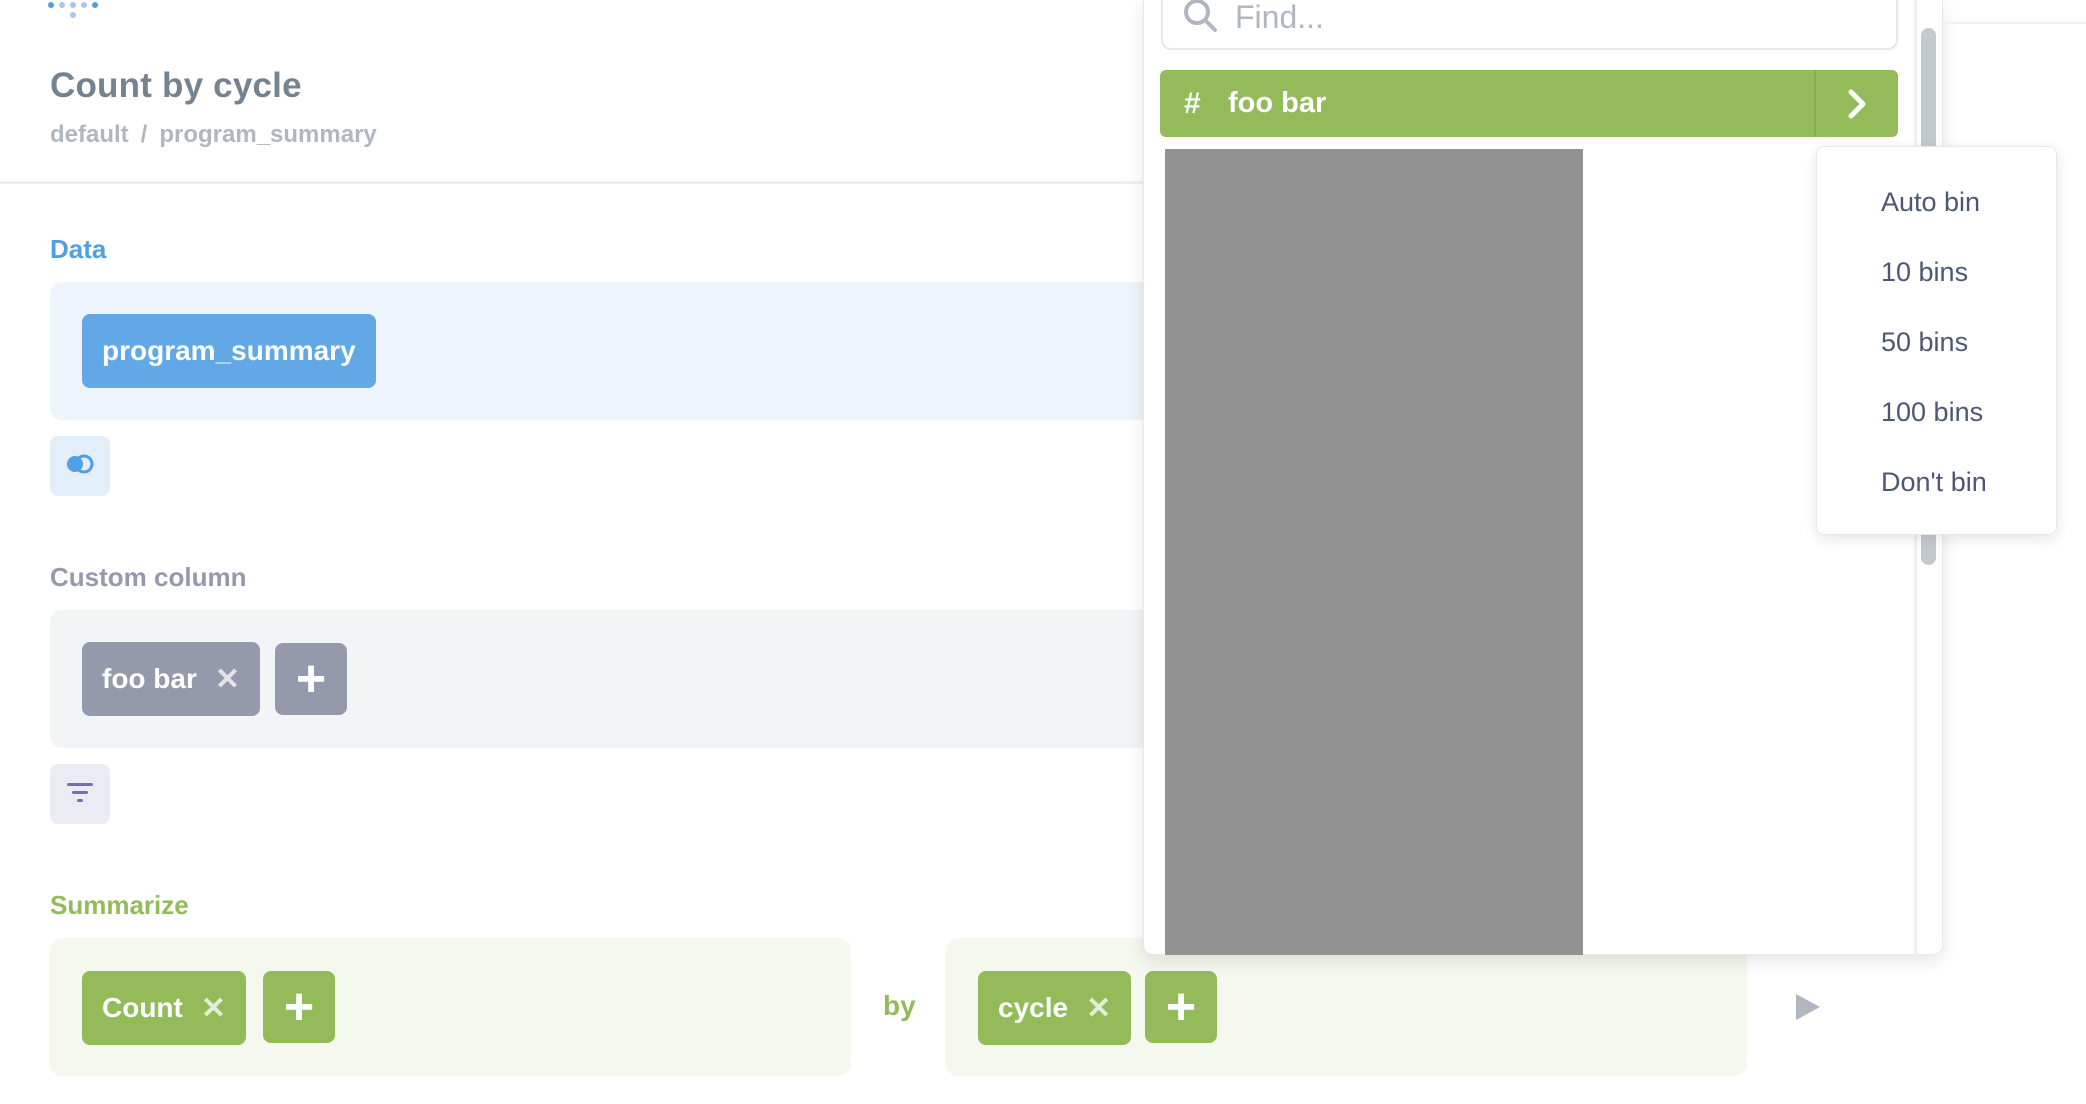 This screenshot has height=1104, width=2086. I want to click on custom-column-pill-label: foo bar, so click(149, 678).